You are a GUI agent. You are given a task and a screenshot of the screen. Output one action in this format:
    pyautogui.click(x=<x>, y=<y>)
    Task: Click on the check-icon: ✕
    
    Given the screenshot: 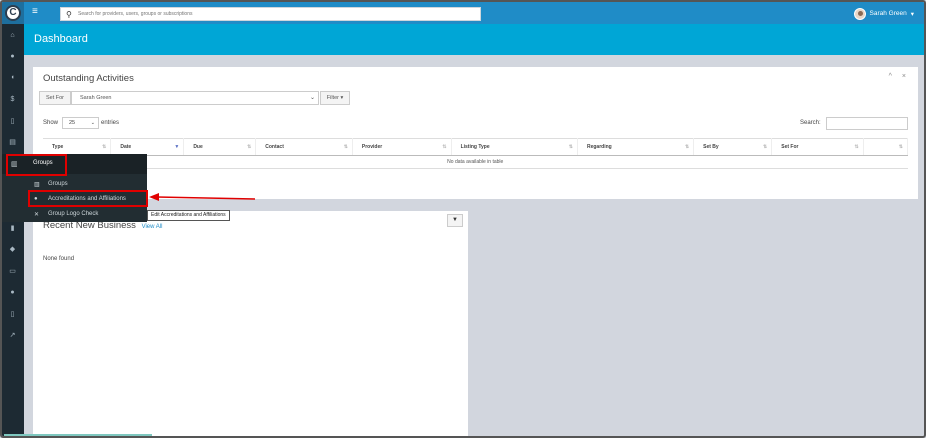 What is the action you would take?
    pyautogui.click(x=37, y=215)
    